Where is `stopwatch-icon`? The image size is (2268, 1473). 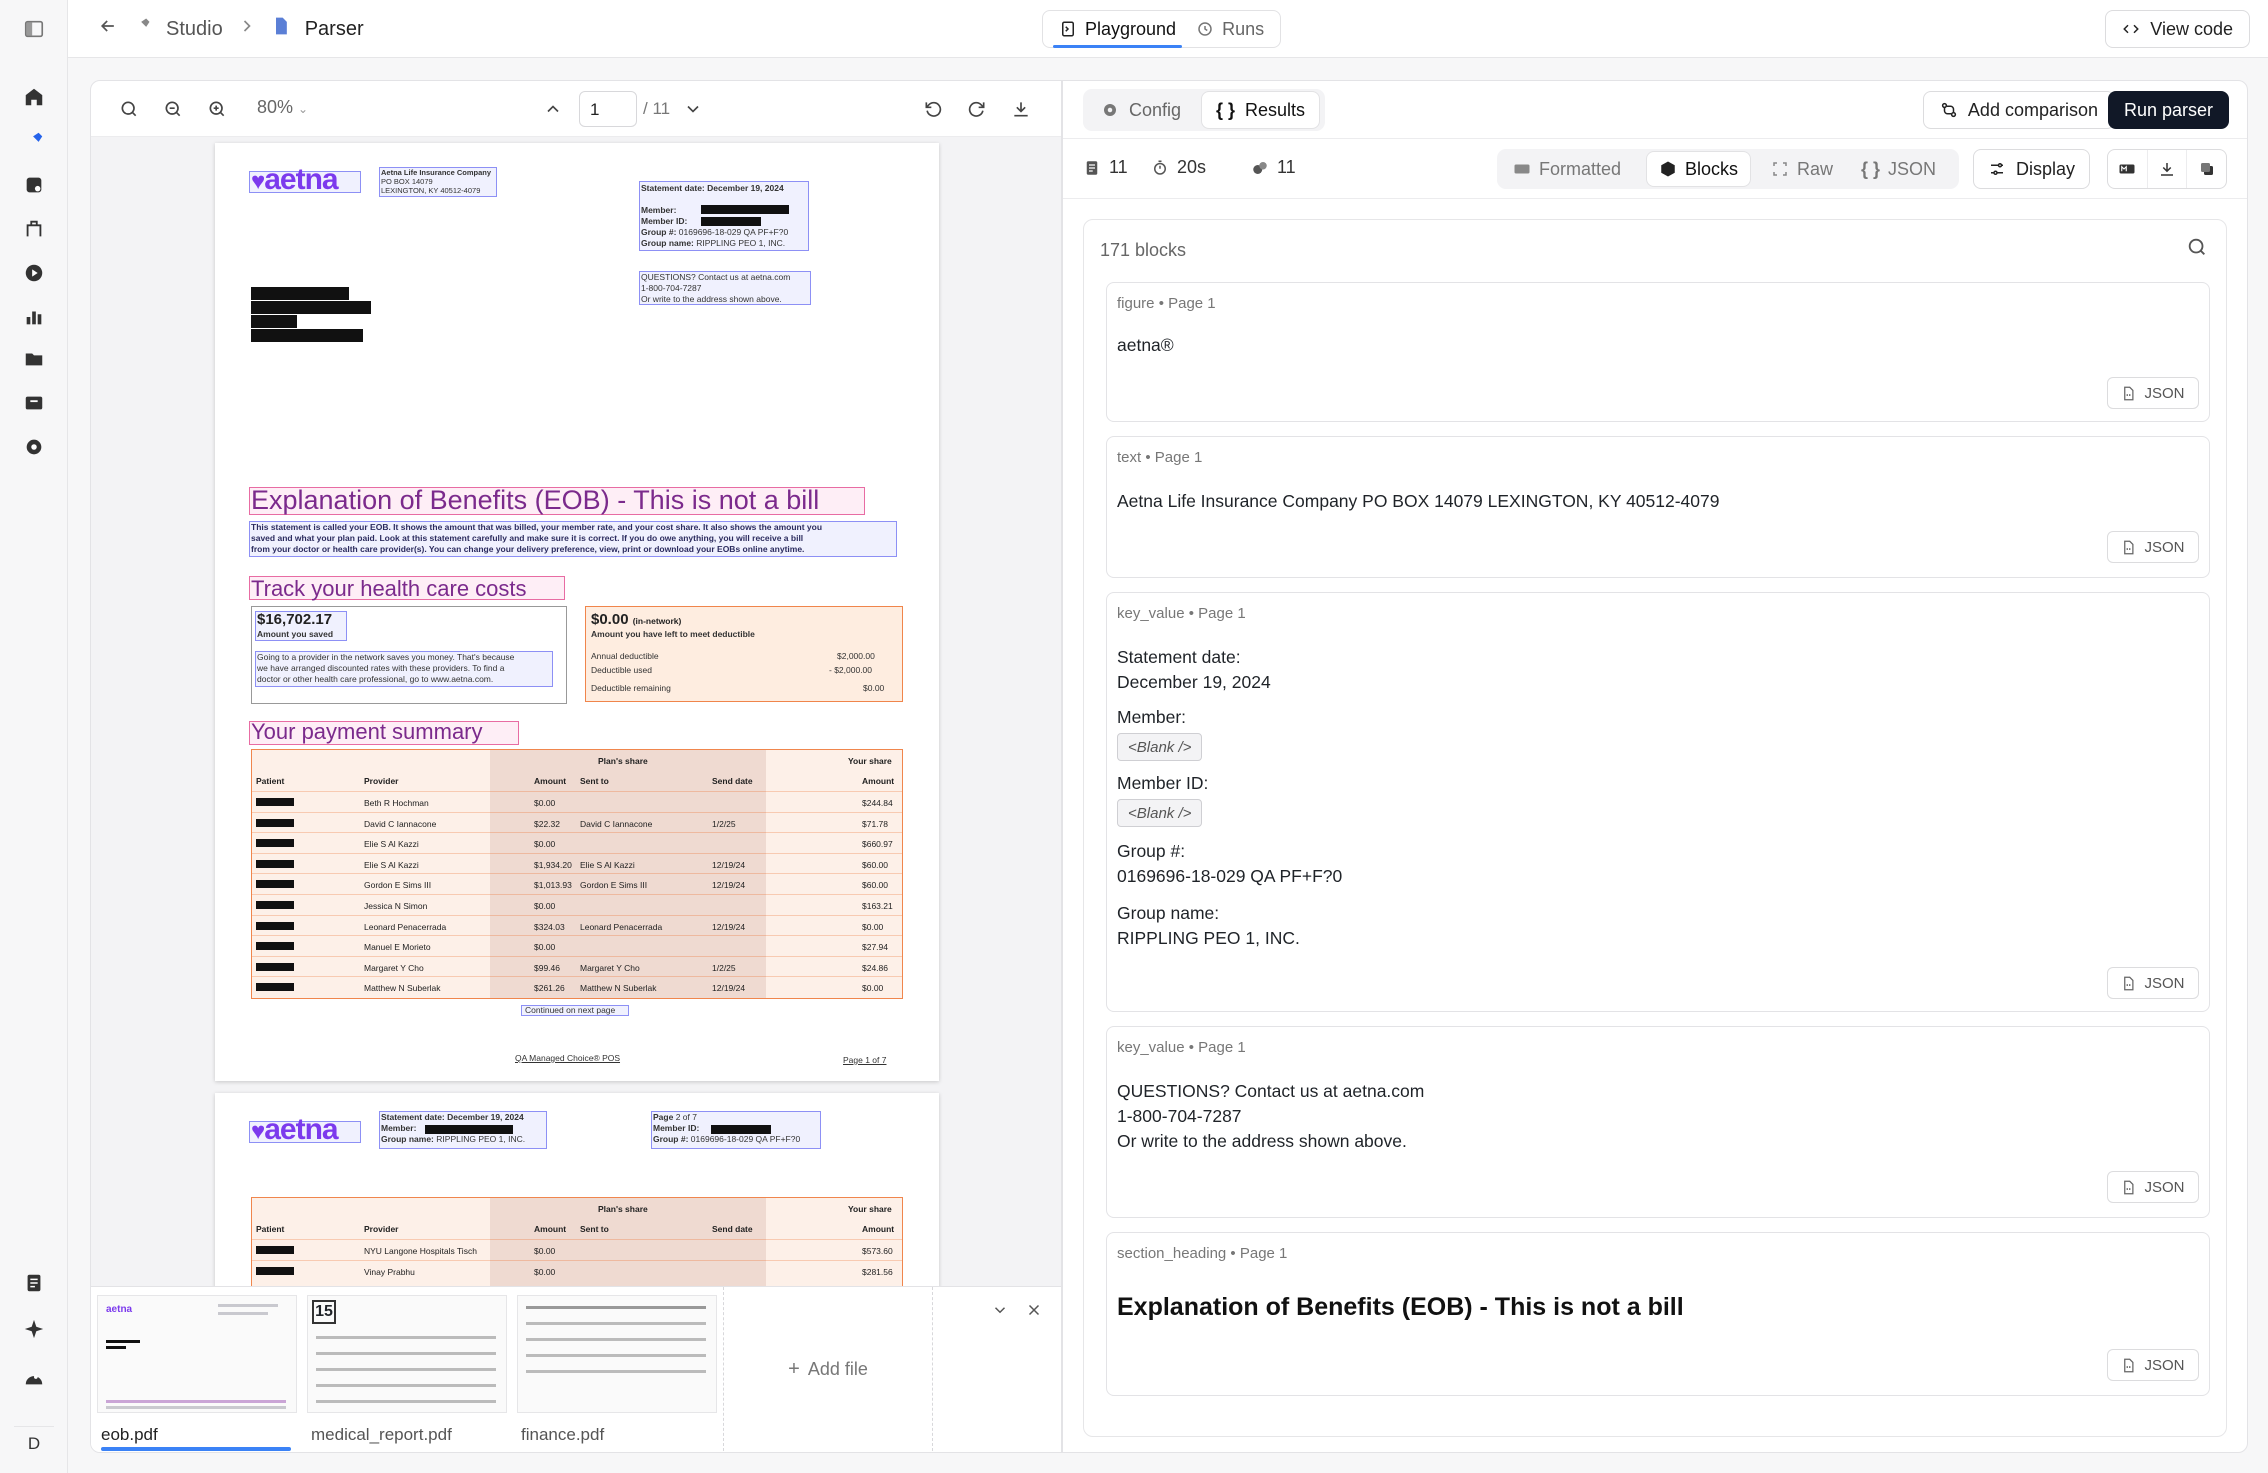
stopwatch-icon is located at coordinates (1160, 167).